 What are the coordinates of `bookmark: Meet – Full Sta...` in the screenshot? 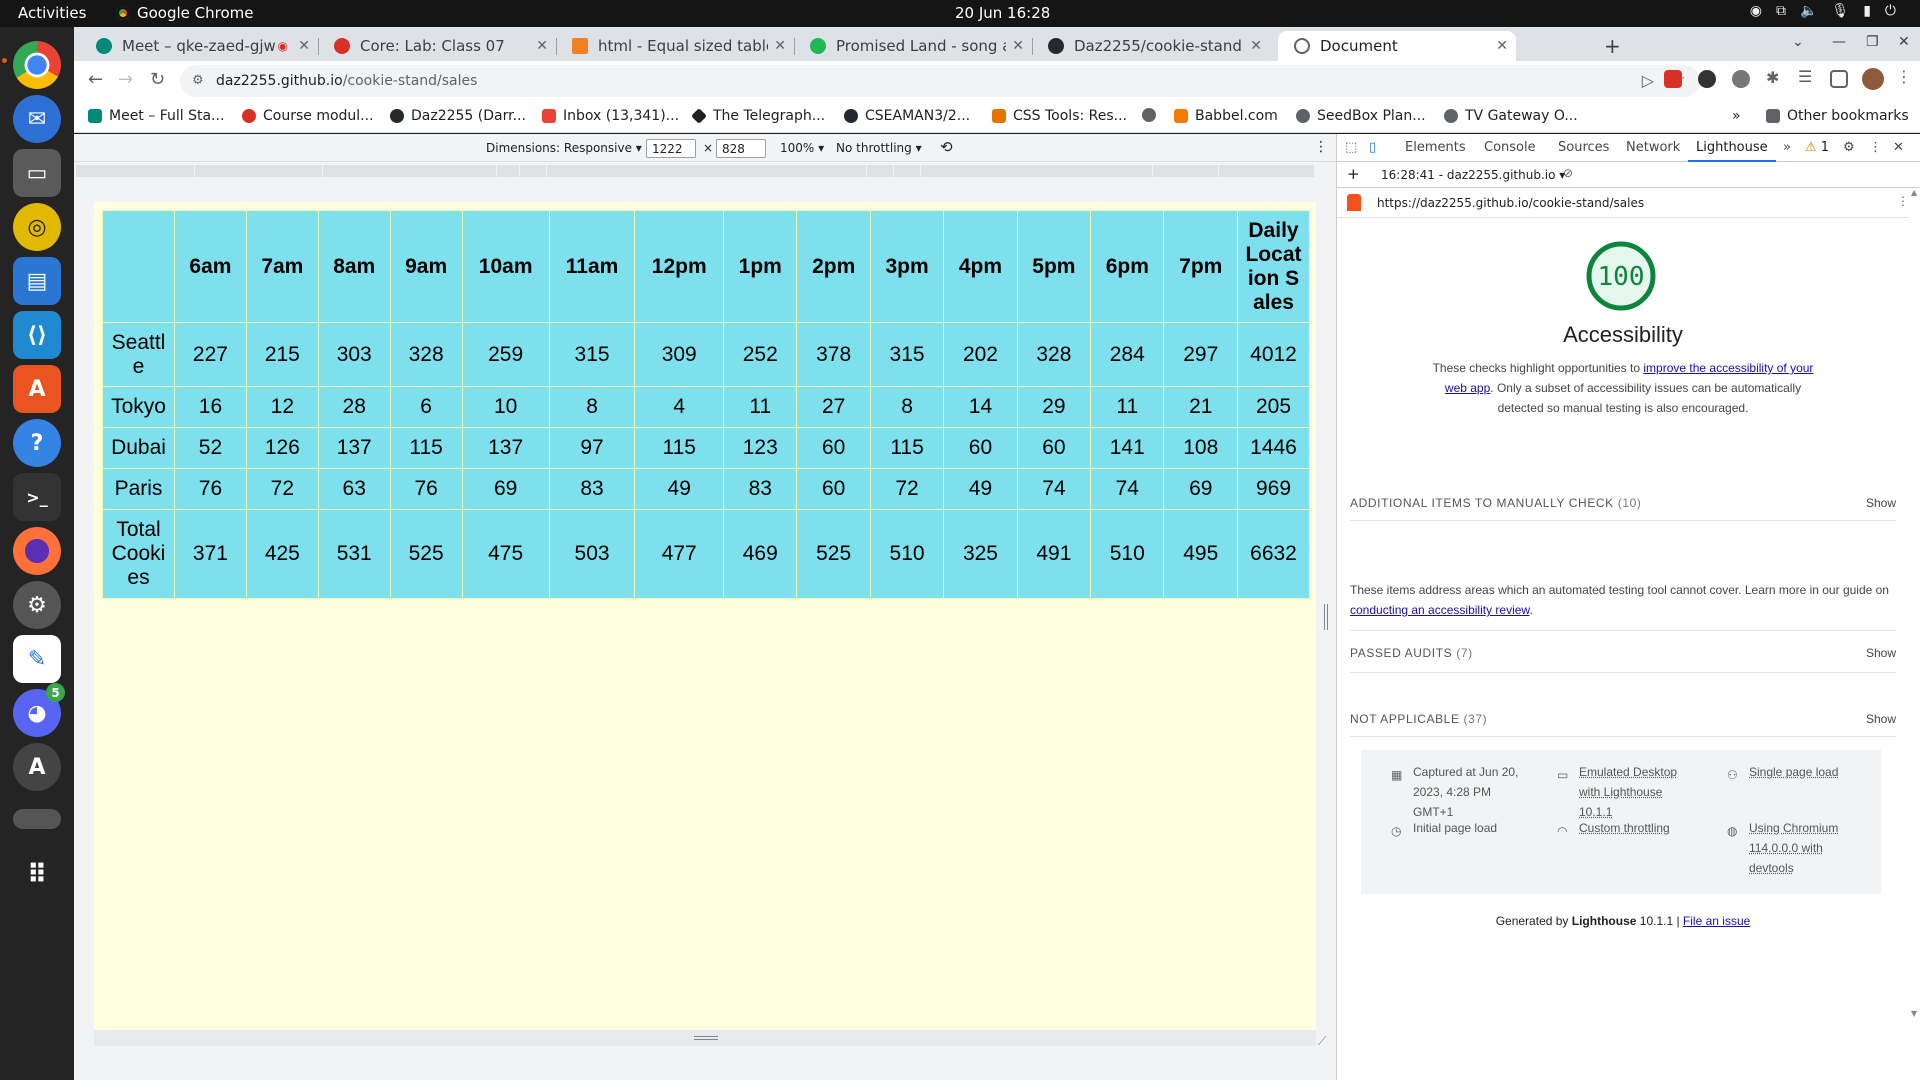 It's located at (156, 116).